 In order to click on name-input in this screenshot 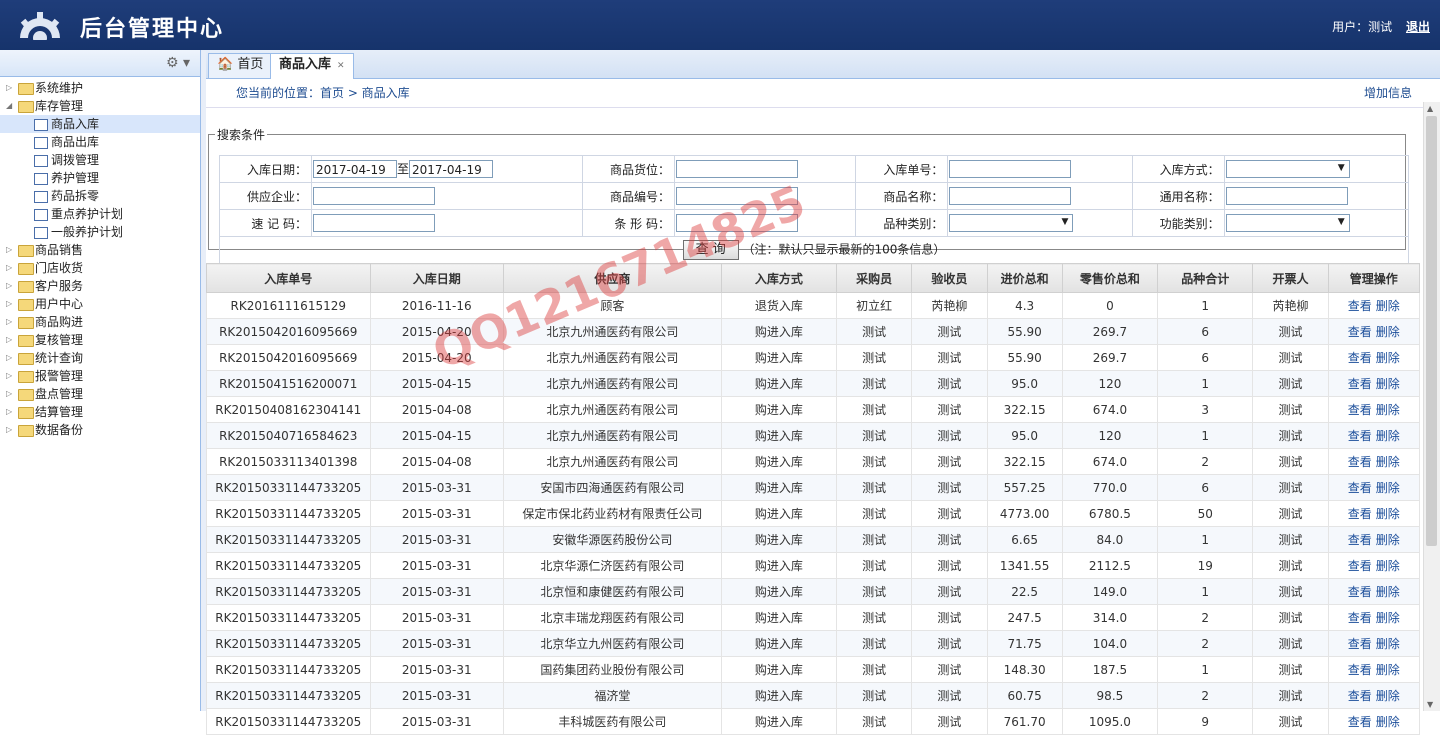, I will do `click(1010, 196)`.